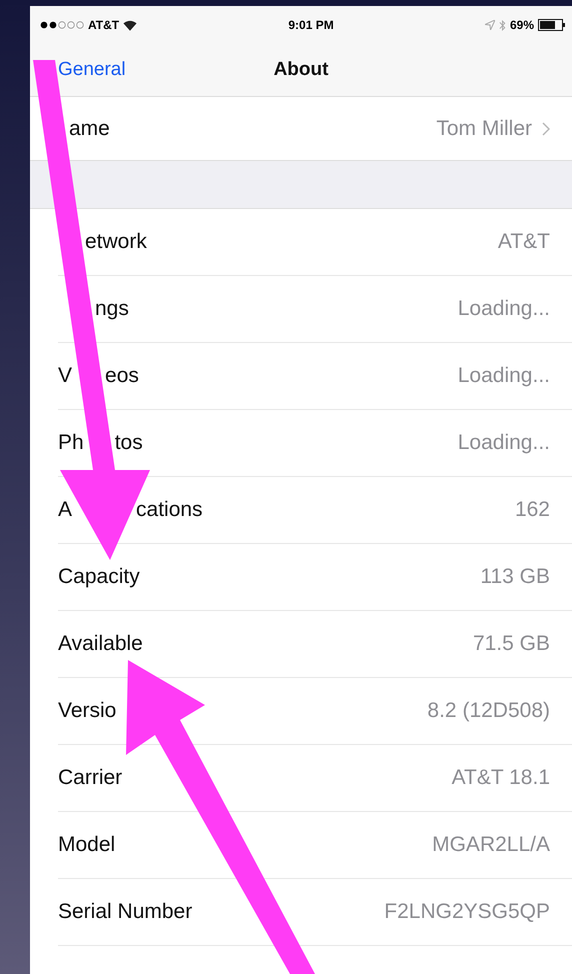  Describe the element at coordinates (130, 25) in the screenshot. I see `wifi-icon` at that location.